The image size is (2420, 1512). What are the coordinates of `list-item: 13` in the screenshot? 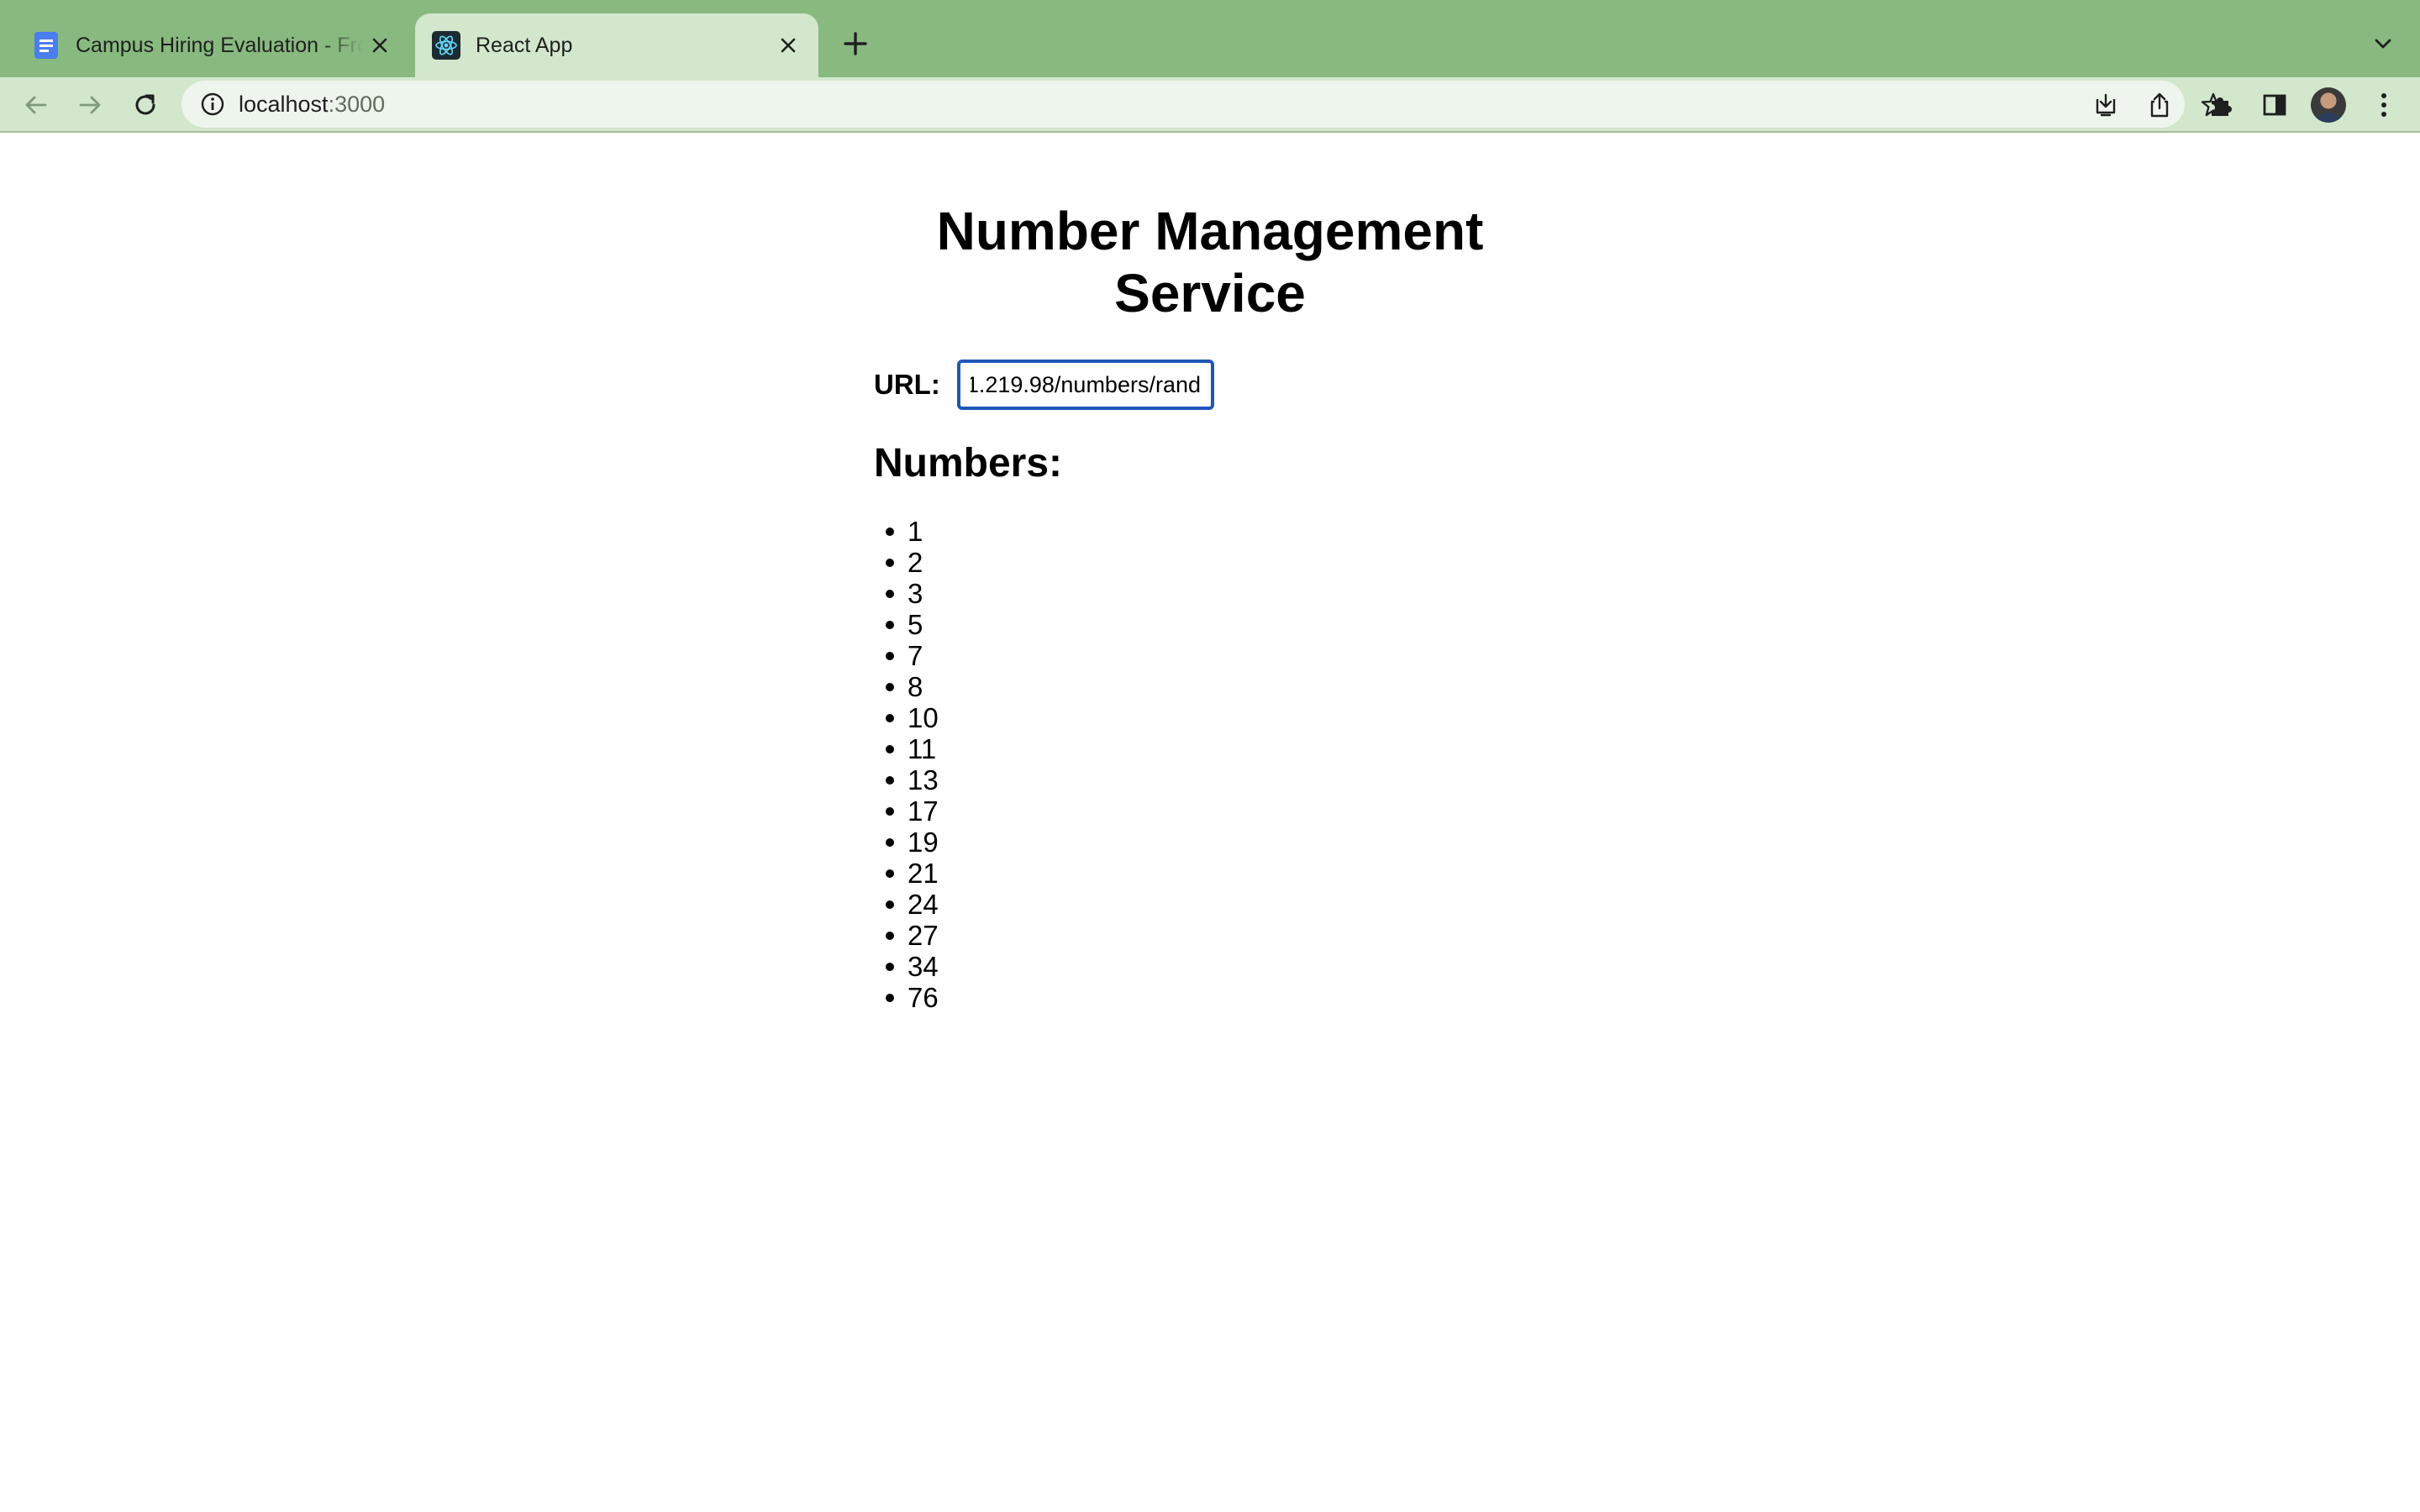 It's located at (906, 779).